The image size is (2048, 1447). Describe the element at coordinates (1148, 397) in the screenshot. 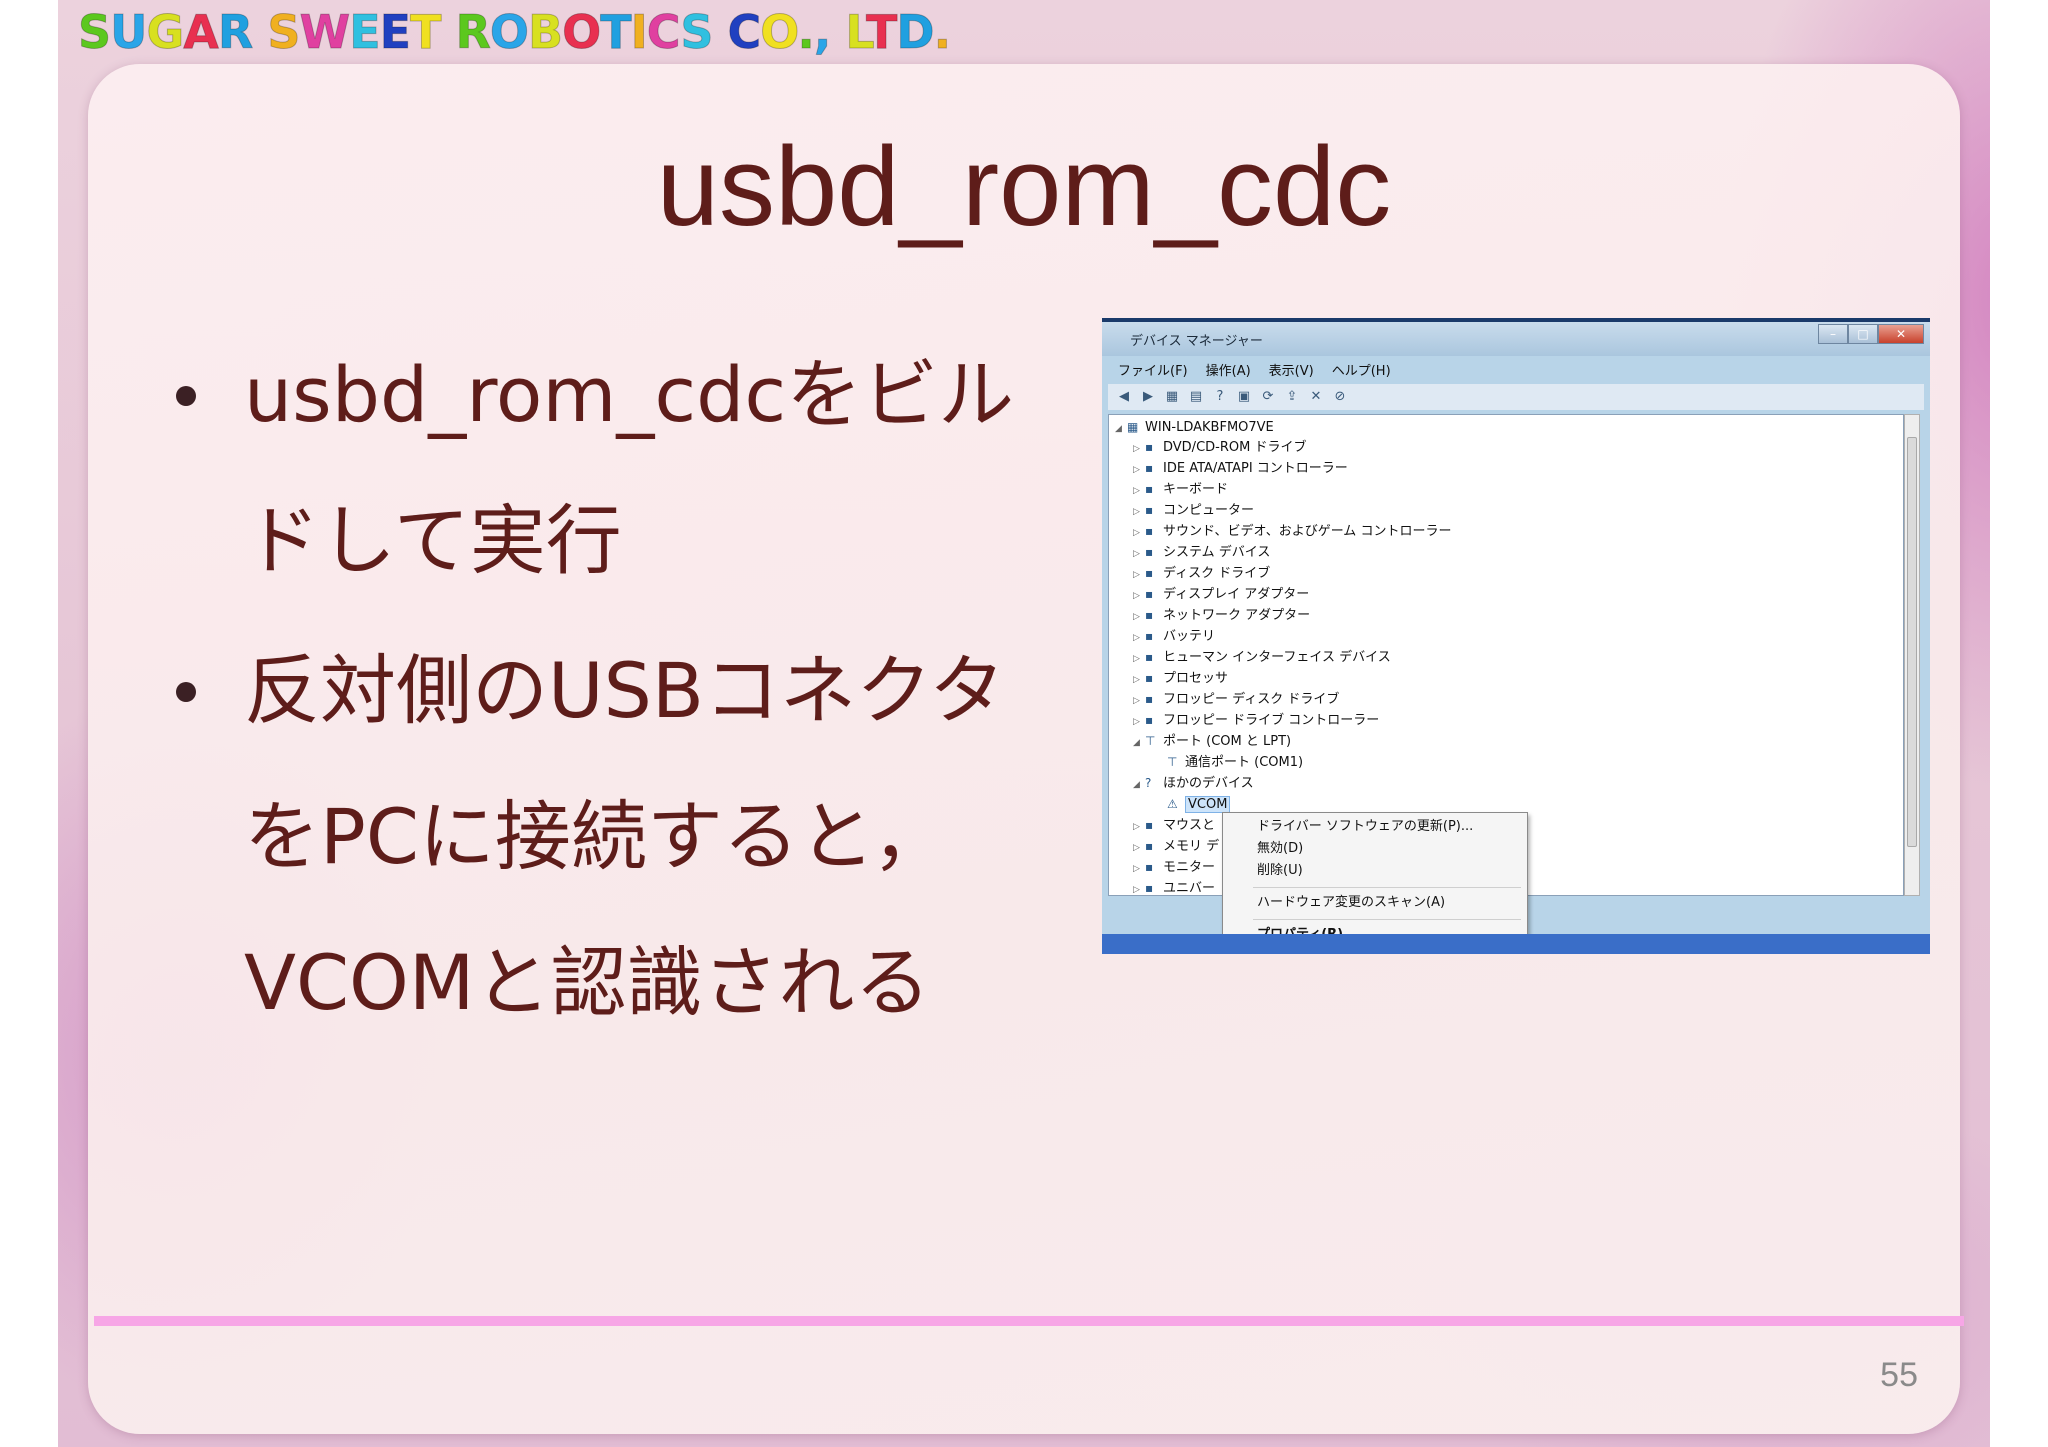

I see `forward-arrow-icon: ▶` at that location.